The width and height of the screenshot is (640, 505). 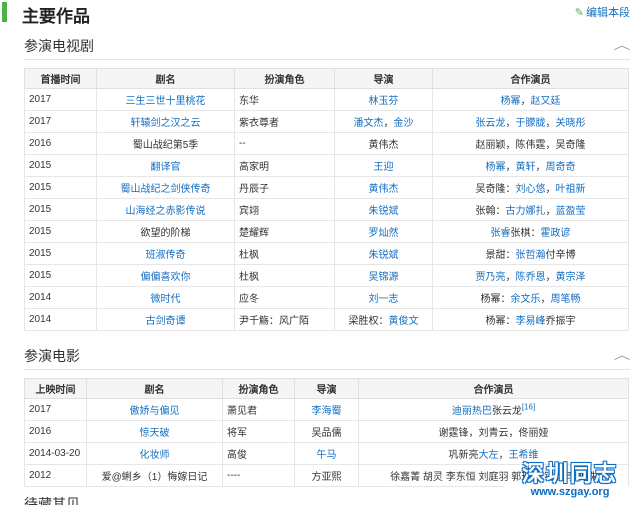 I want to click on costar-link: 大左, so click(x=489, y=455).